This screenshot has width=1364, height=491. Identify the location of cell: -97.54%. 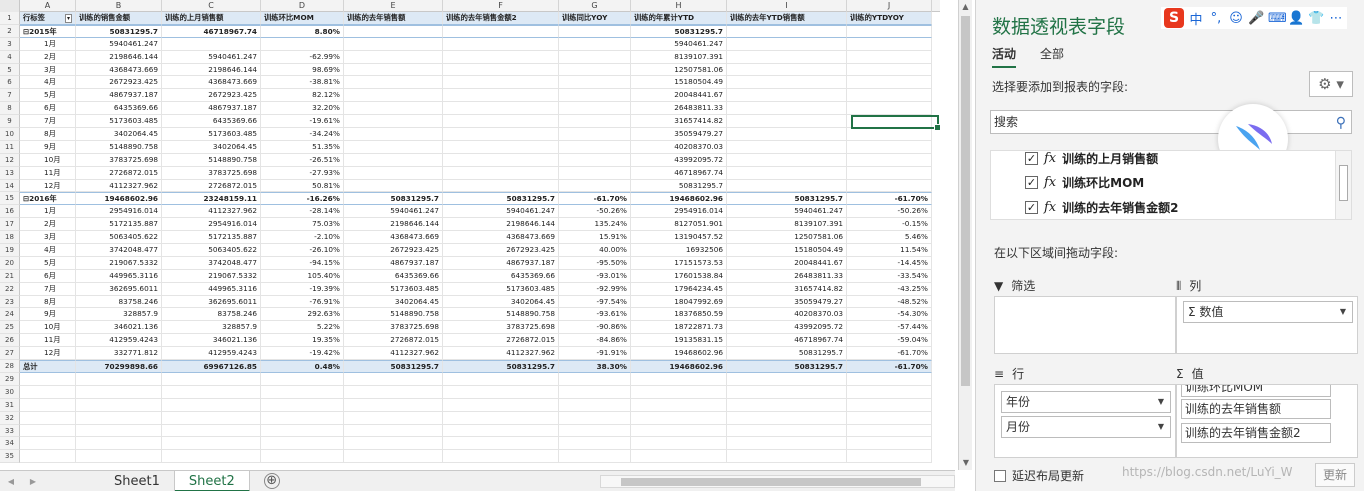
(595, 302).